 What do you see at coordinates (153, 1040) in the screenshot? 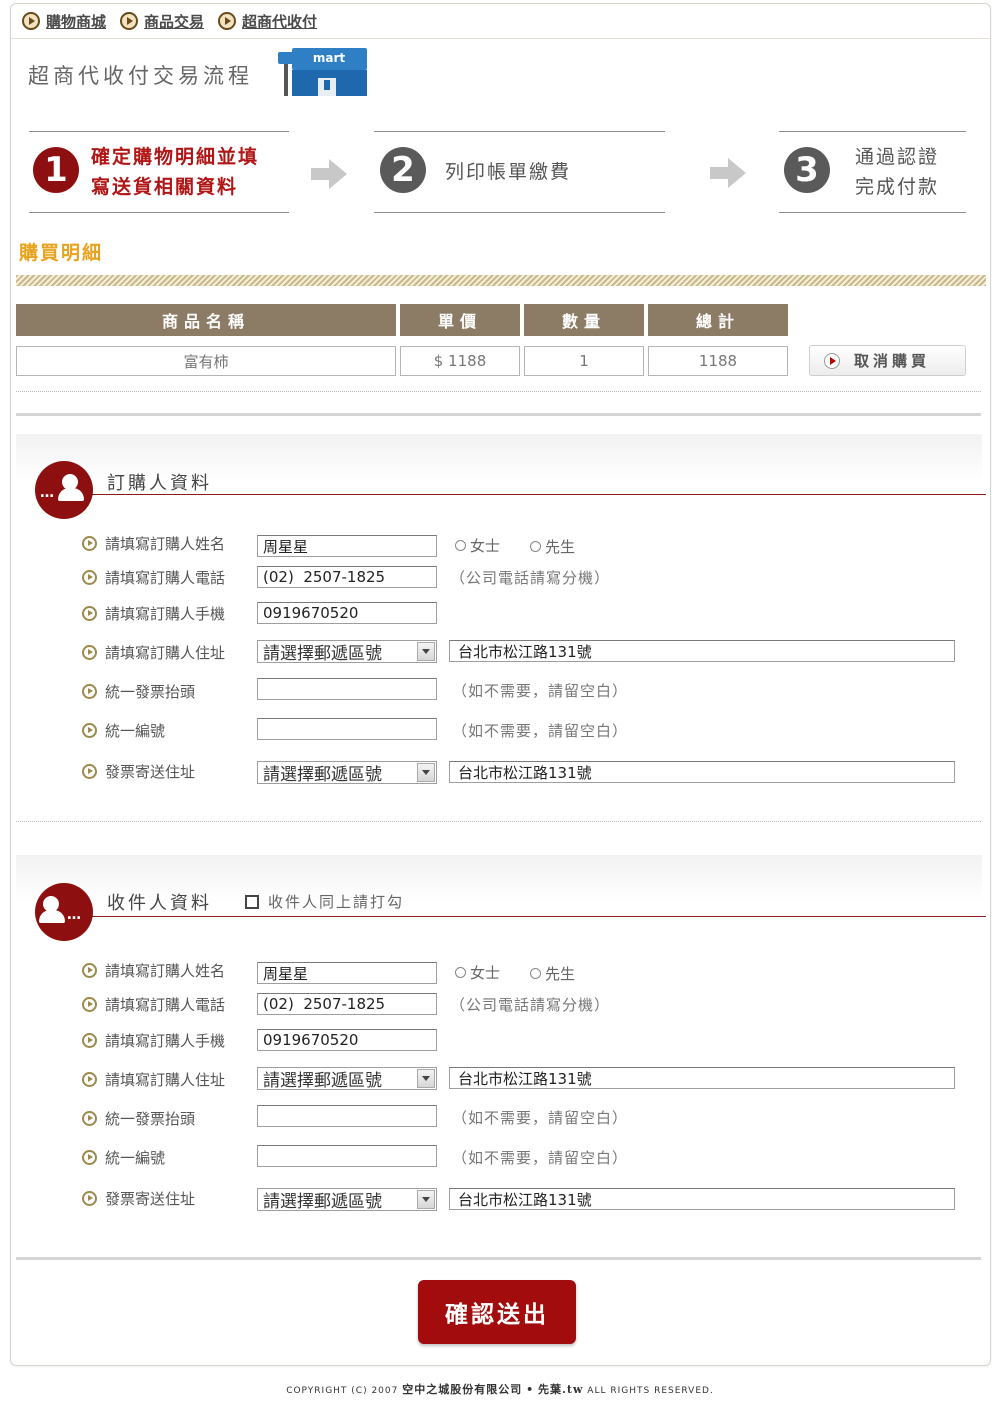
I see `receiver-mobile-label: 請填寫訂購人手機` at bounding box center [153, 1040].